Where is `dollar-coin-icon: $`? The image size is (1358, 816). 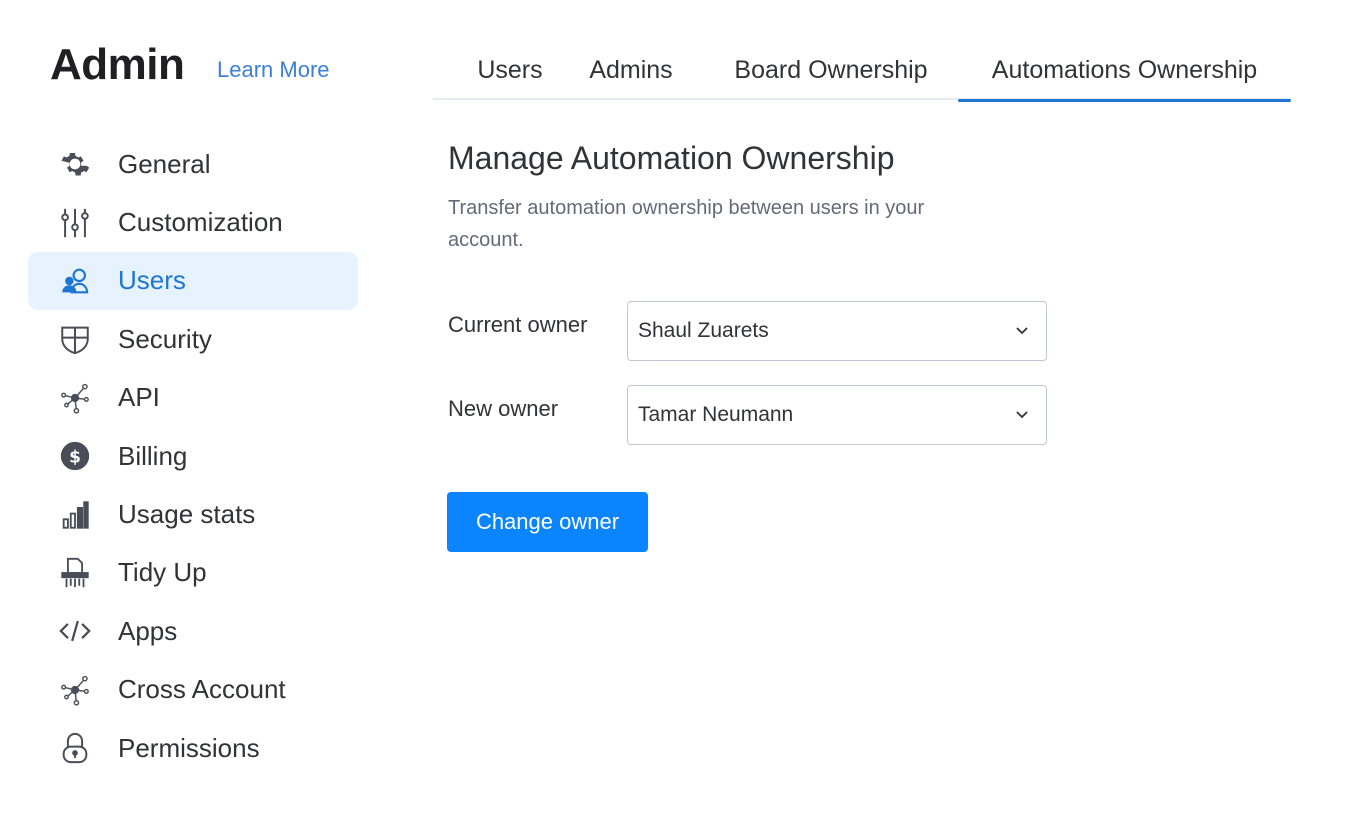
dollar-coin-icon: $ is located at coordinates (75, 456).